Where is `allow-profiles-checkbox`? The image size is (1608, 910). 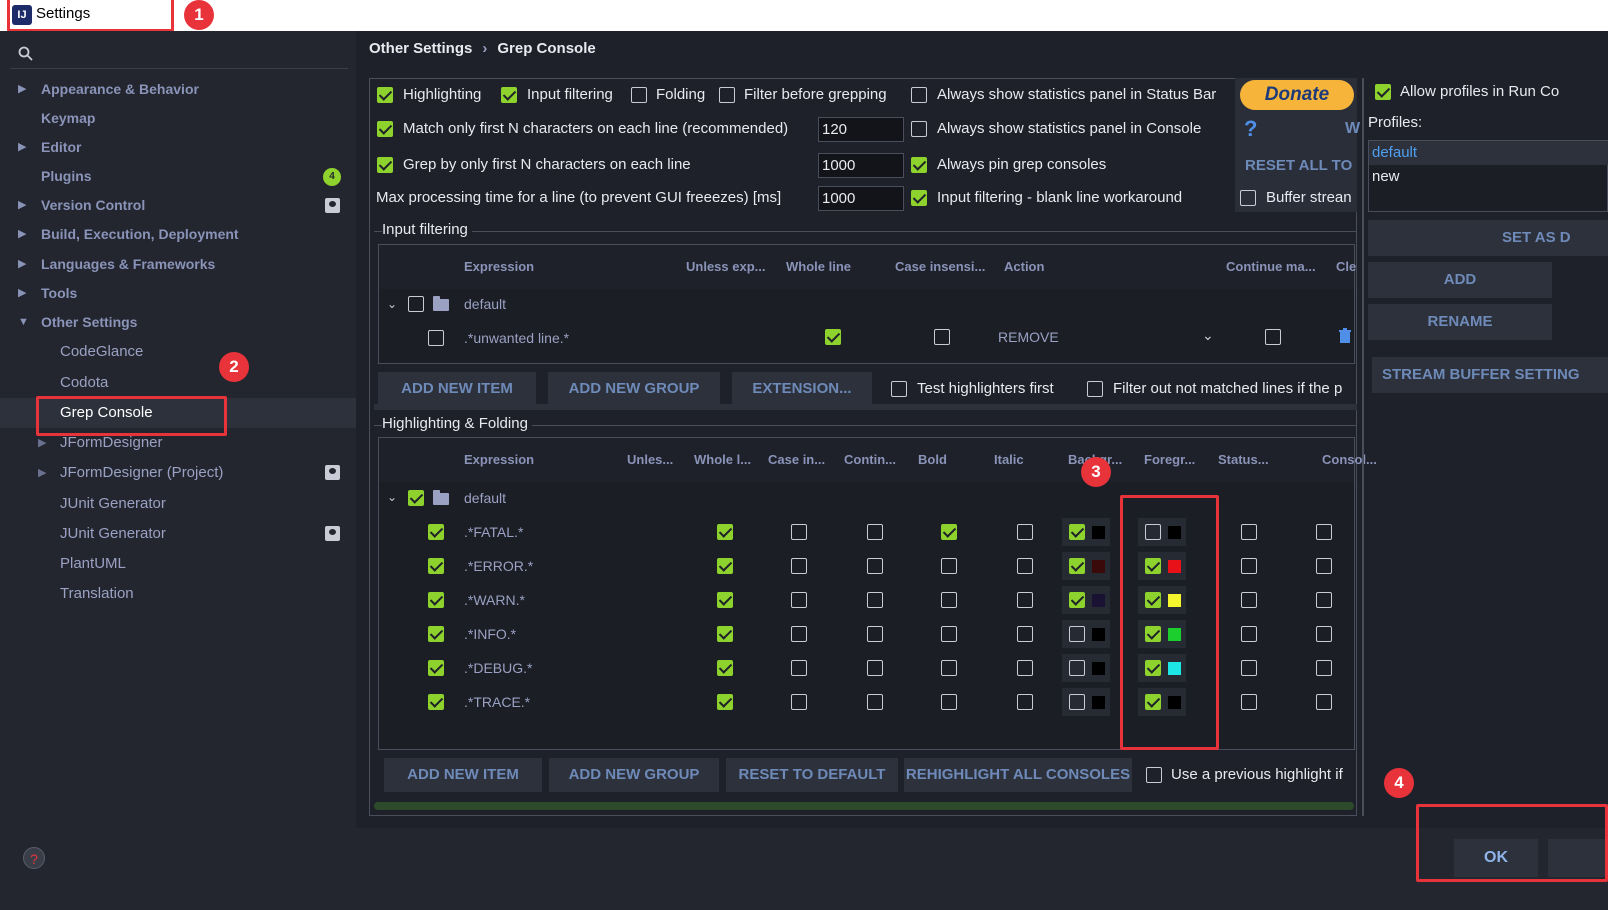 allow-profiles-checkbox is located at coordinates (1383, 92).